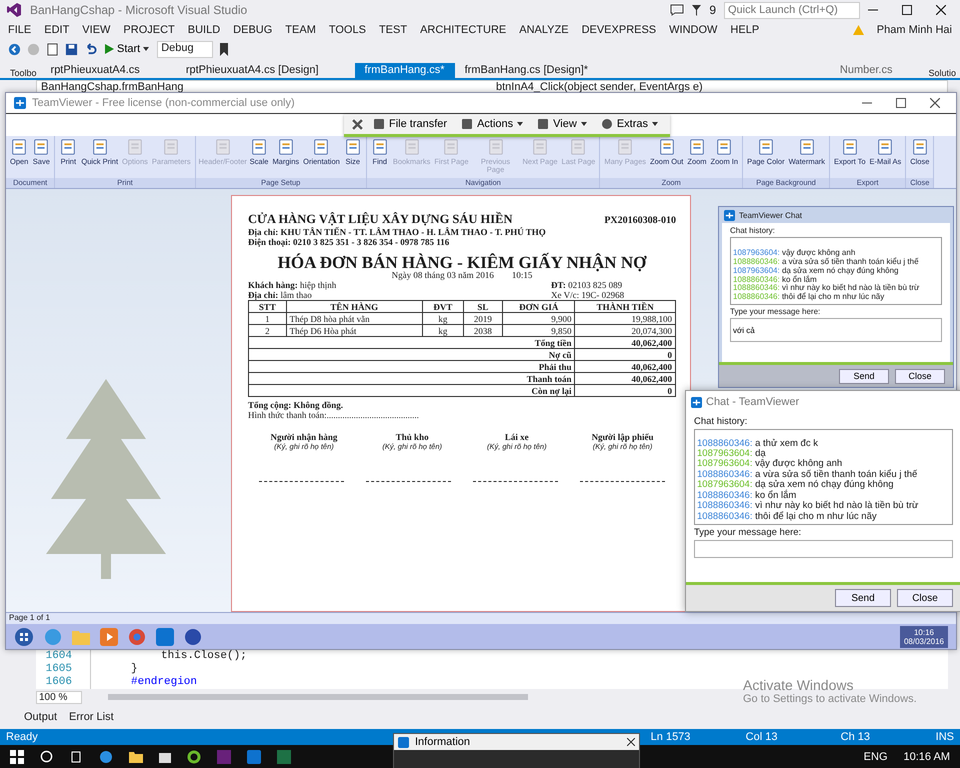 The height and width of the screenshot is (768, 960). What do you see at coordinates (619, 30) in the screenshot?
I see `menu-item: DEVEXPRESS` at bounding box center [619, 30].